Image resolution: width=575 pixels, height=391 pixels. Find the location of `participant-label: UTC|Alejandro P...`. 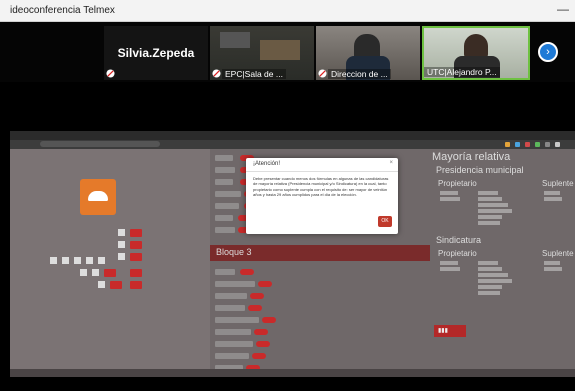

participant-label: UTC|Alejandro P... is located at coordinates (462, 72).